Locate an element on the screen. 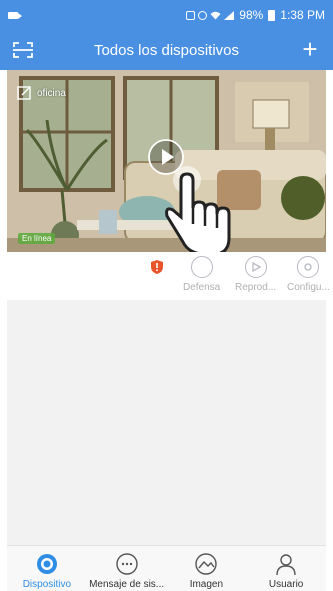 Image resolution: width=333 pixels, height=591 pixels. clock: 1:38 PM is located at coordinates (302, 15).